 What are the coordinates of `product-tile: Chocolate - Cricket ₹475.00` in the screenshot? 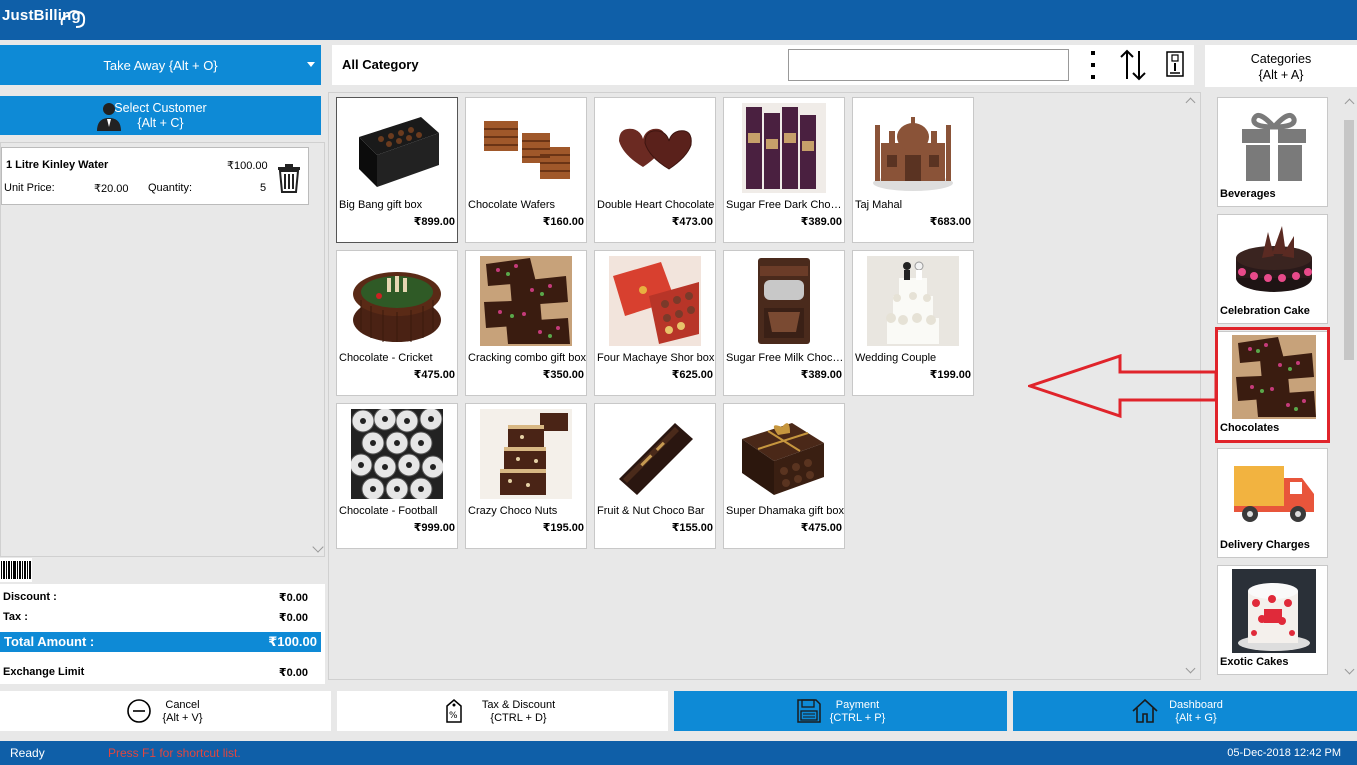 It's located at (397, 323).